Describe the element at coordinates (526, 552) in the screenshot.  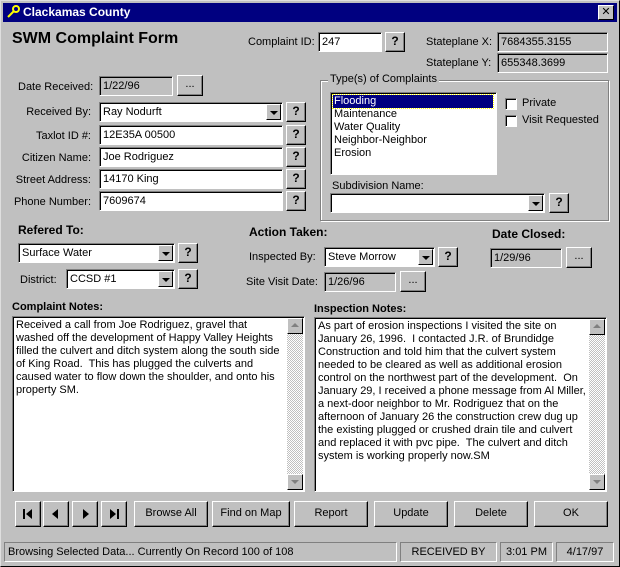
I see `status-time: 3:01 PM` at that location.